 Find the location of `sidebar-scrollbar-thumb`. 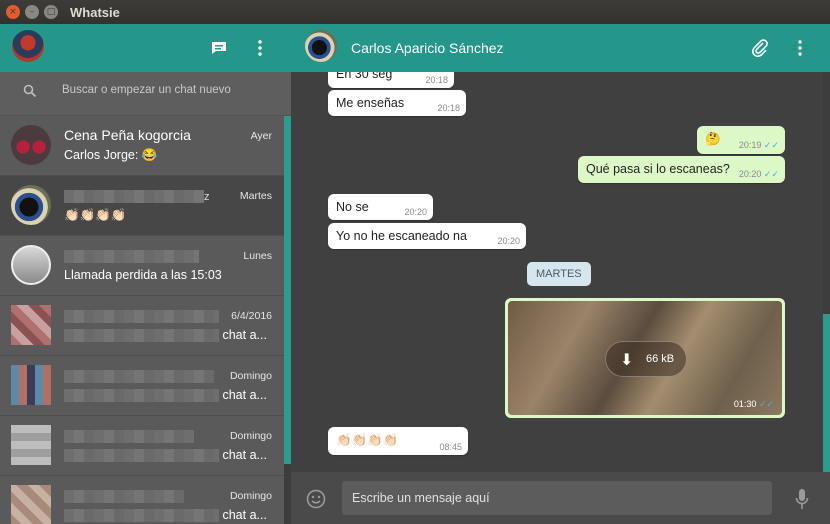

sidebar-scrollbar-thumb is located at coordinates (287, 494).